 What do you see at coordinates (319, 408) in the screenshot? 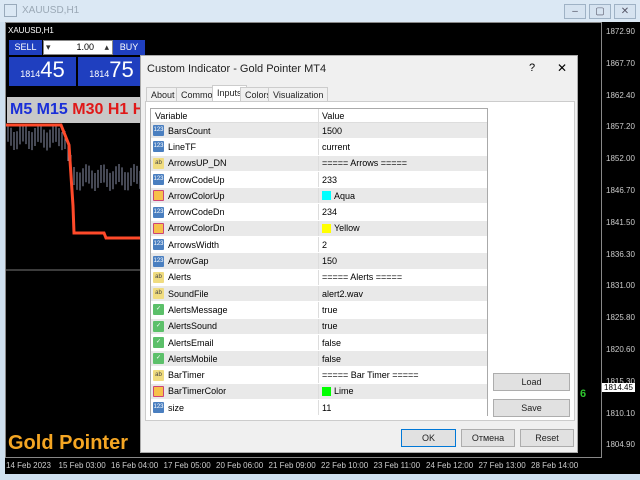
I see `table-row: 123 size 11` at bounding box center [319, 408].